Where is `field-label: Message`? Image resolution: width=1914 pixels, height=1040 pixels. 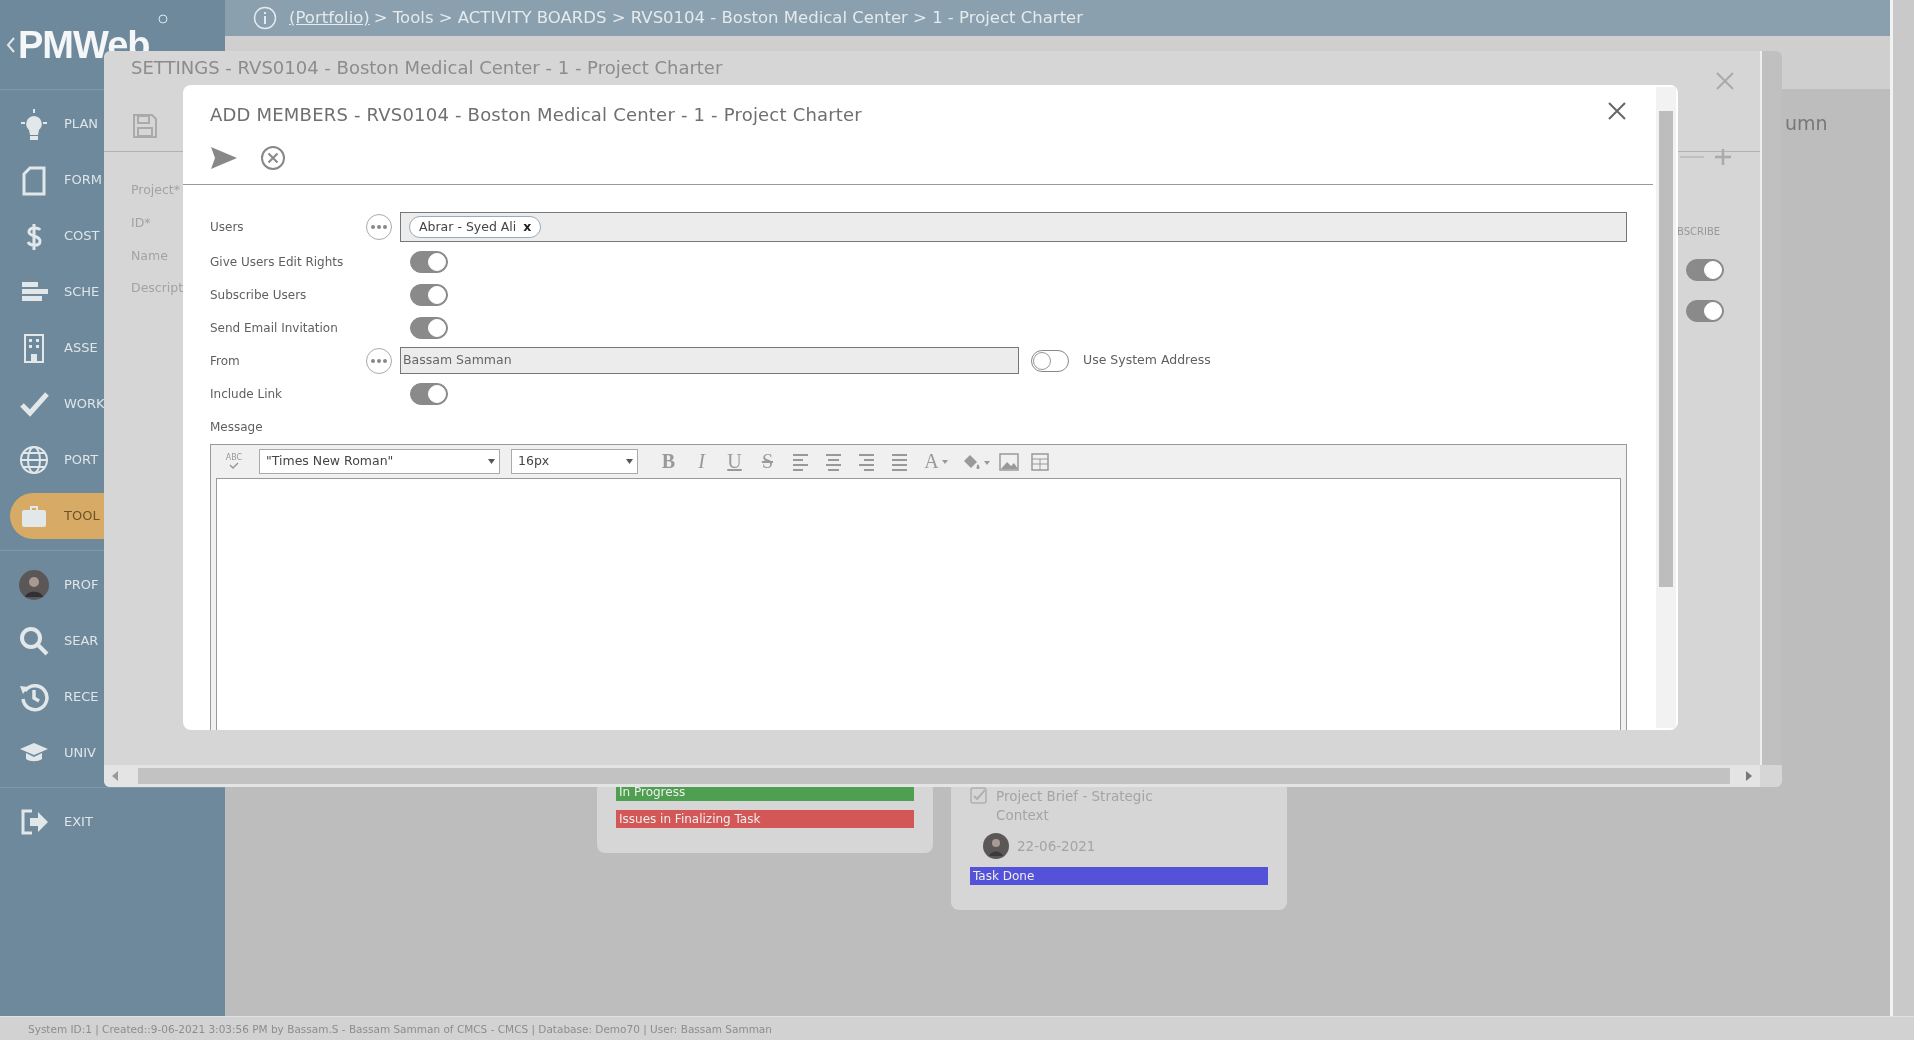 field-label: Message is located at coordinates (237, 427).